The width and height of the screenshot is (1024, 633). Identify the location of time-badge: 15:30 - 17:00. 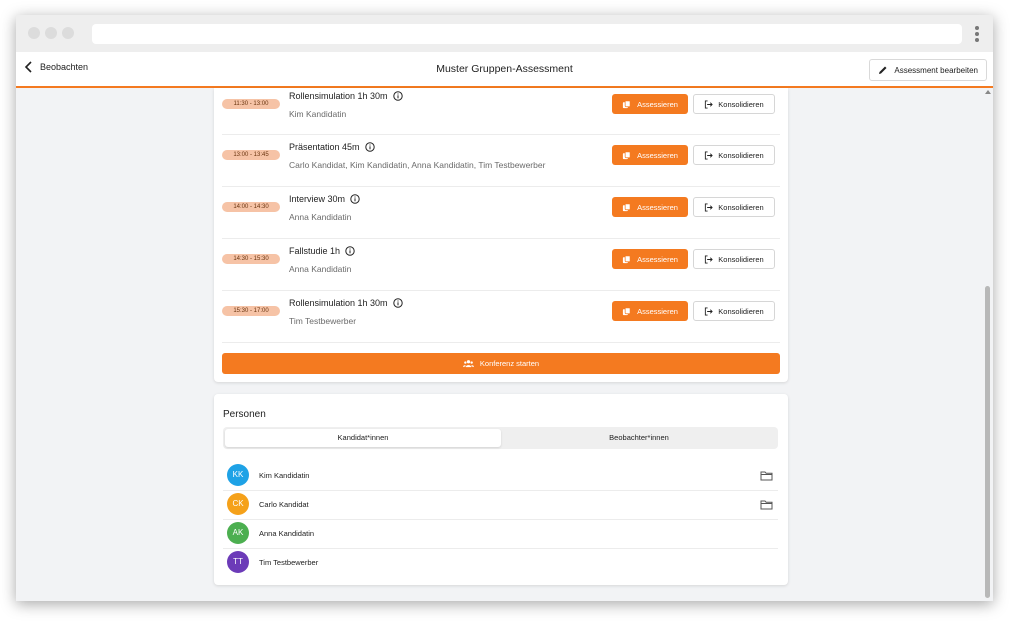
(251, 311).